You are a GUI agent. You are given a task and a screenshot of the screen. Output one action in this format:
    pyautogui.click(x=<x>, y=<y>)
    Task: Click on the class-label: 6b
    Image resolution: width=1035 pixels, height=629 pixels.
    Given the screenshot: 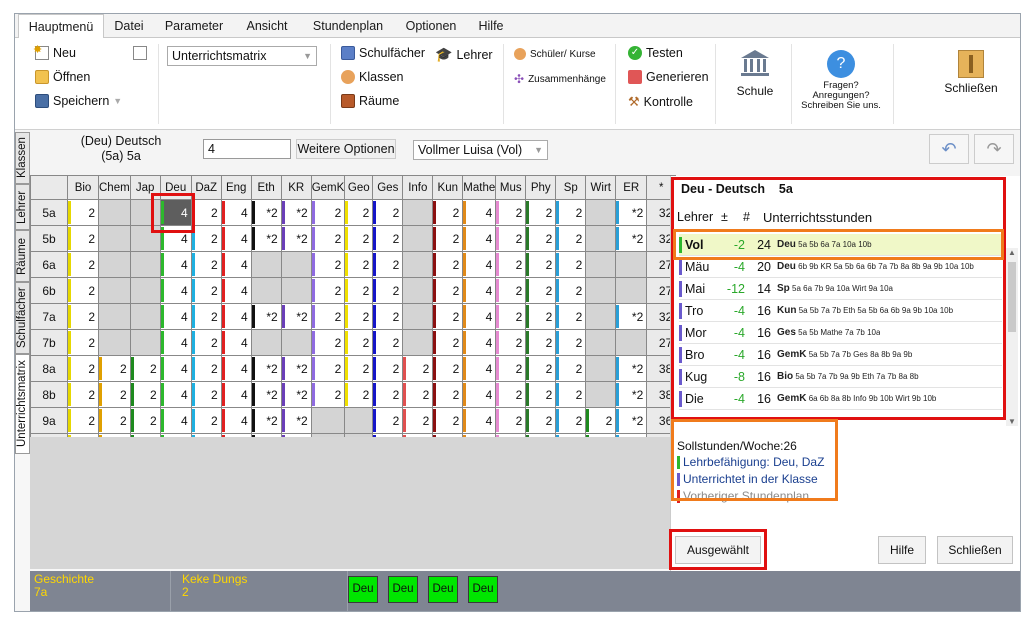 What is the action you would take?
    pyautogui.click(x=49, y=290)
    